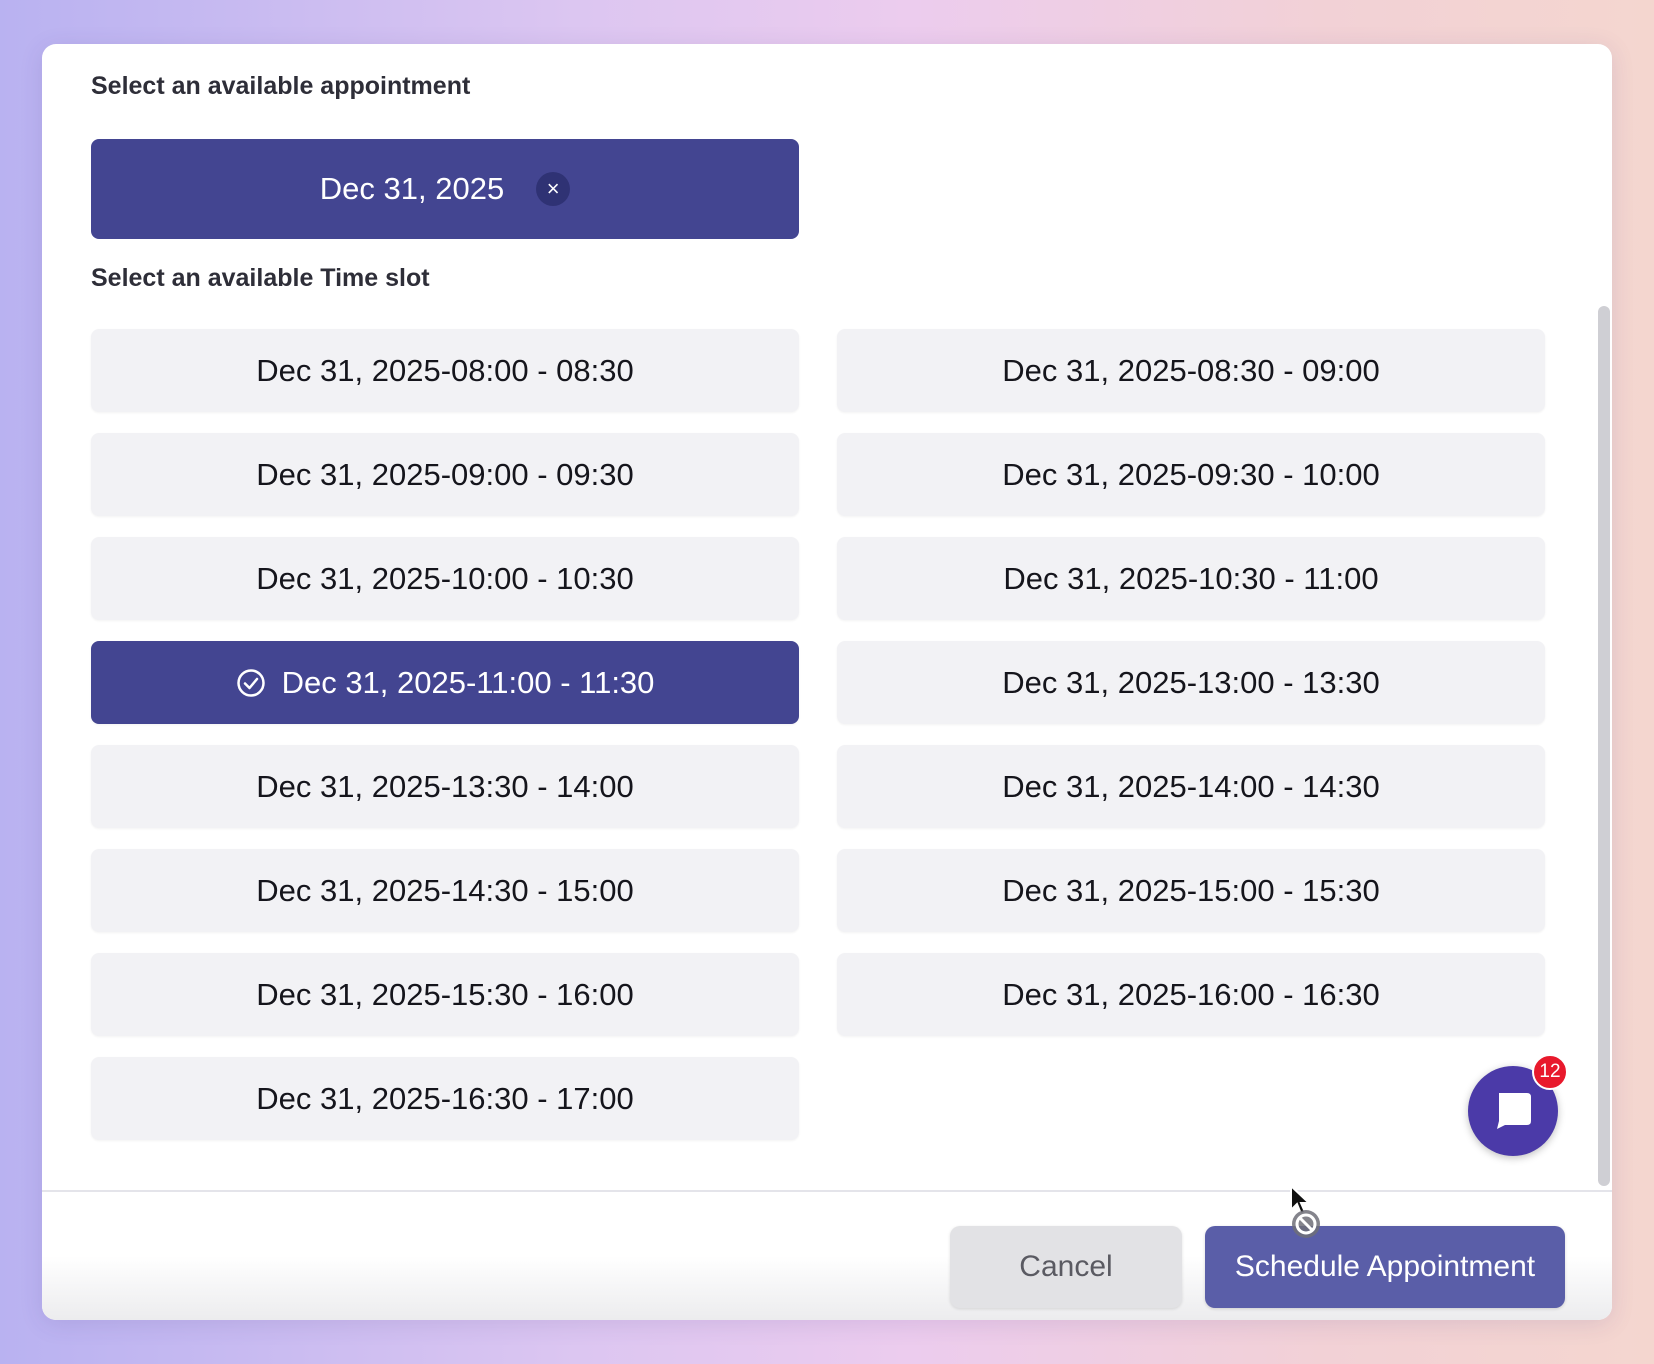  Describe the element at coordinates (1385, 1267) in the screenshot. I see `schedule-appointment-button: Schedule Appointment` at that location.